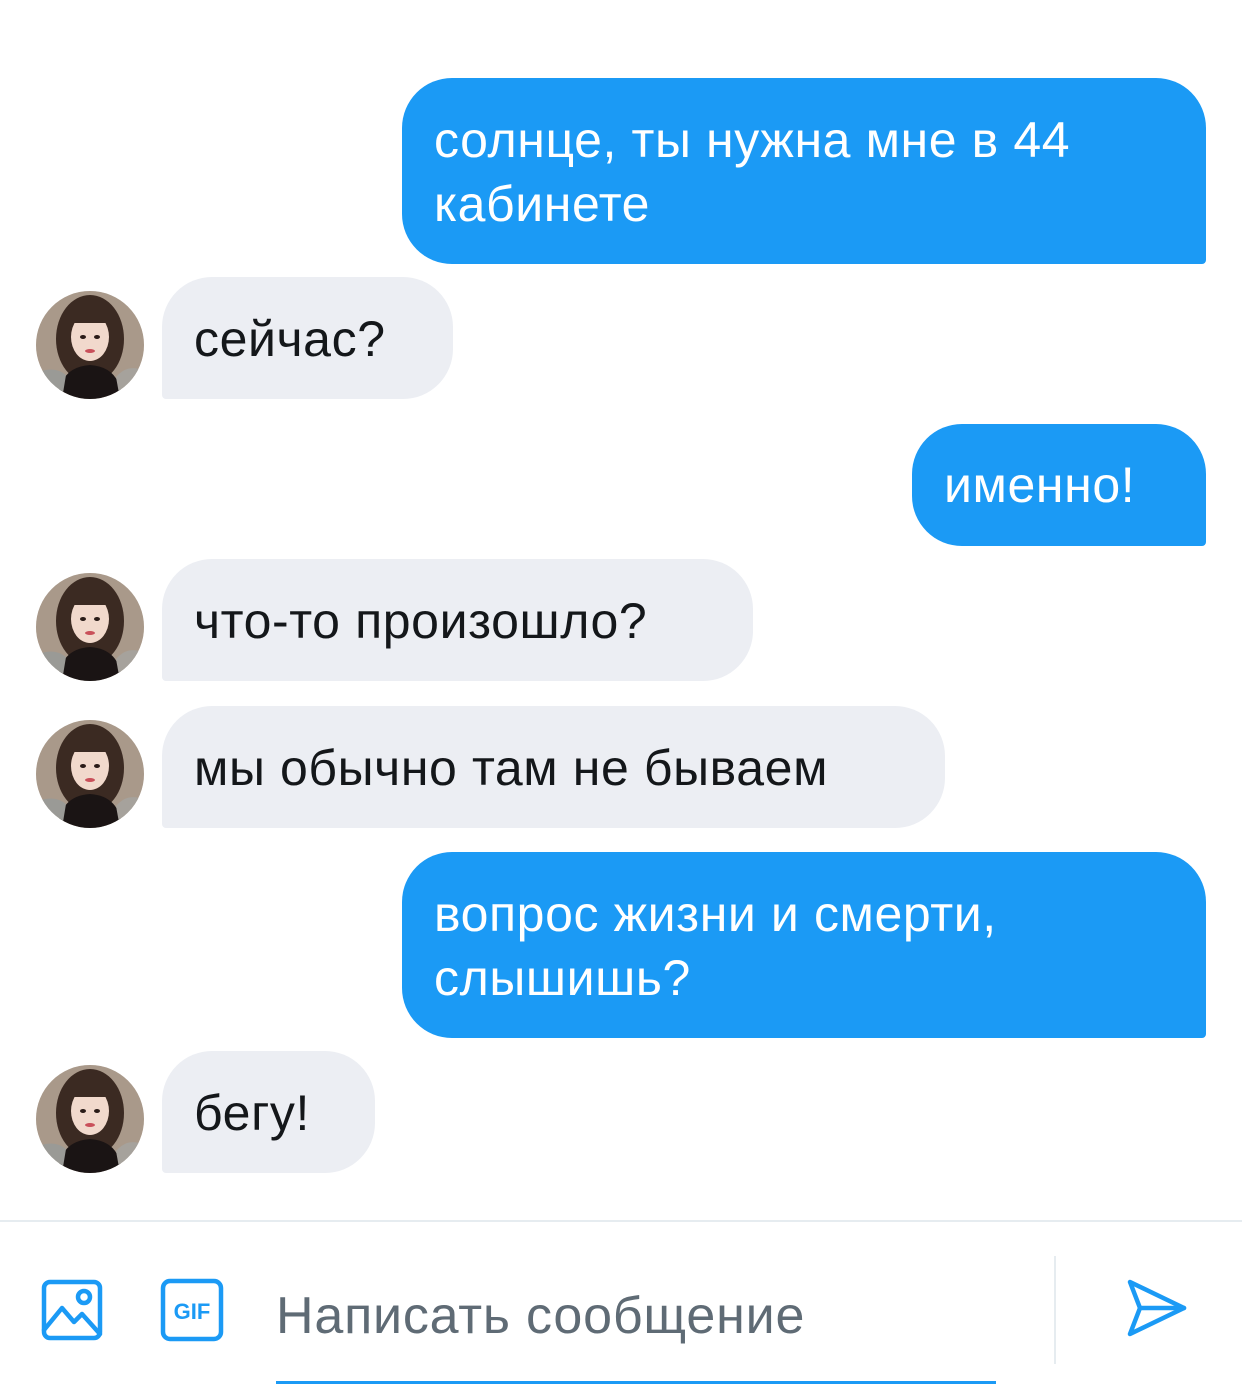 The height and width of the screenshot is (1396, 1242). I want to click on message-line: что-то произошло?, so click(421, 621).